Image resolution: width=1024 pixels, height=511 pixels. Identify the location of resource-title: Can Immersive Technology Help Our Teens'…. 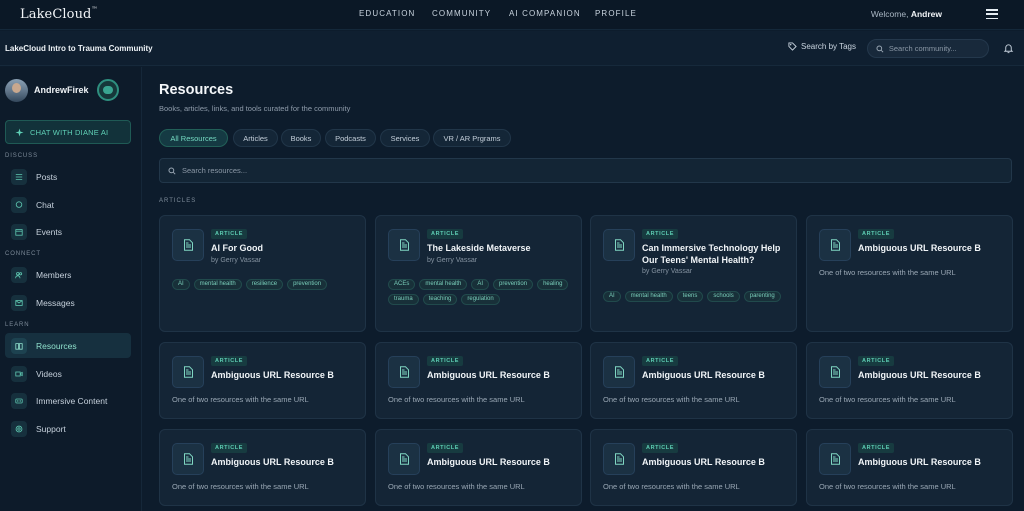
(717, 254).